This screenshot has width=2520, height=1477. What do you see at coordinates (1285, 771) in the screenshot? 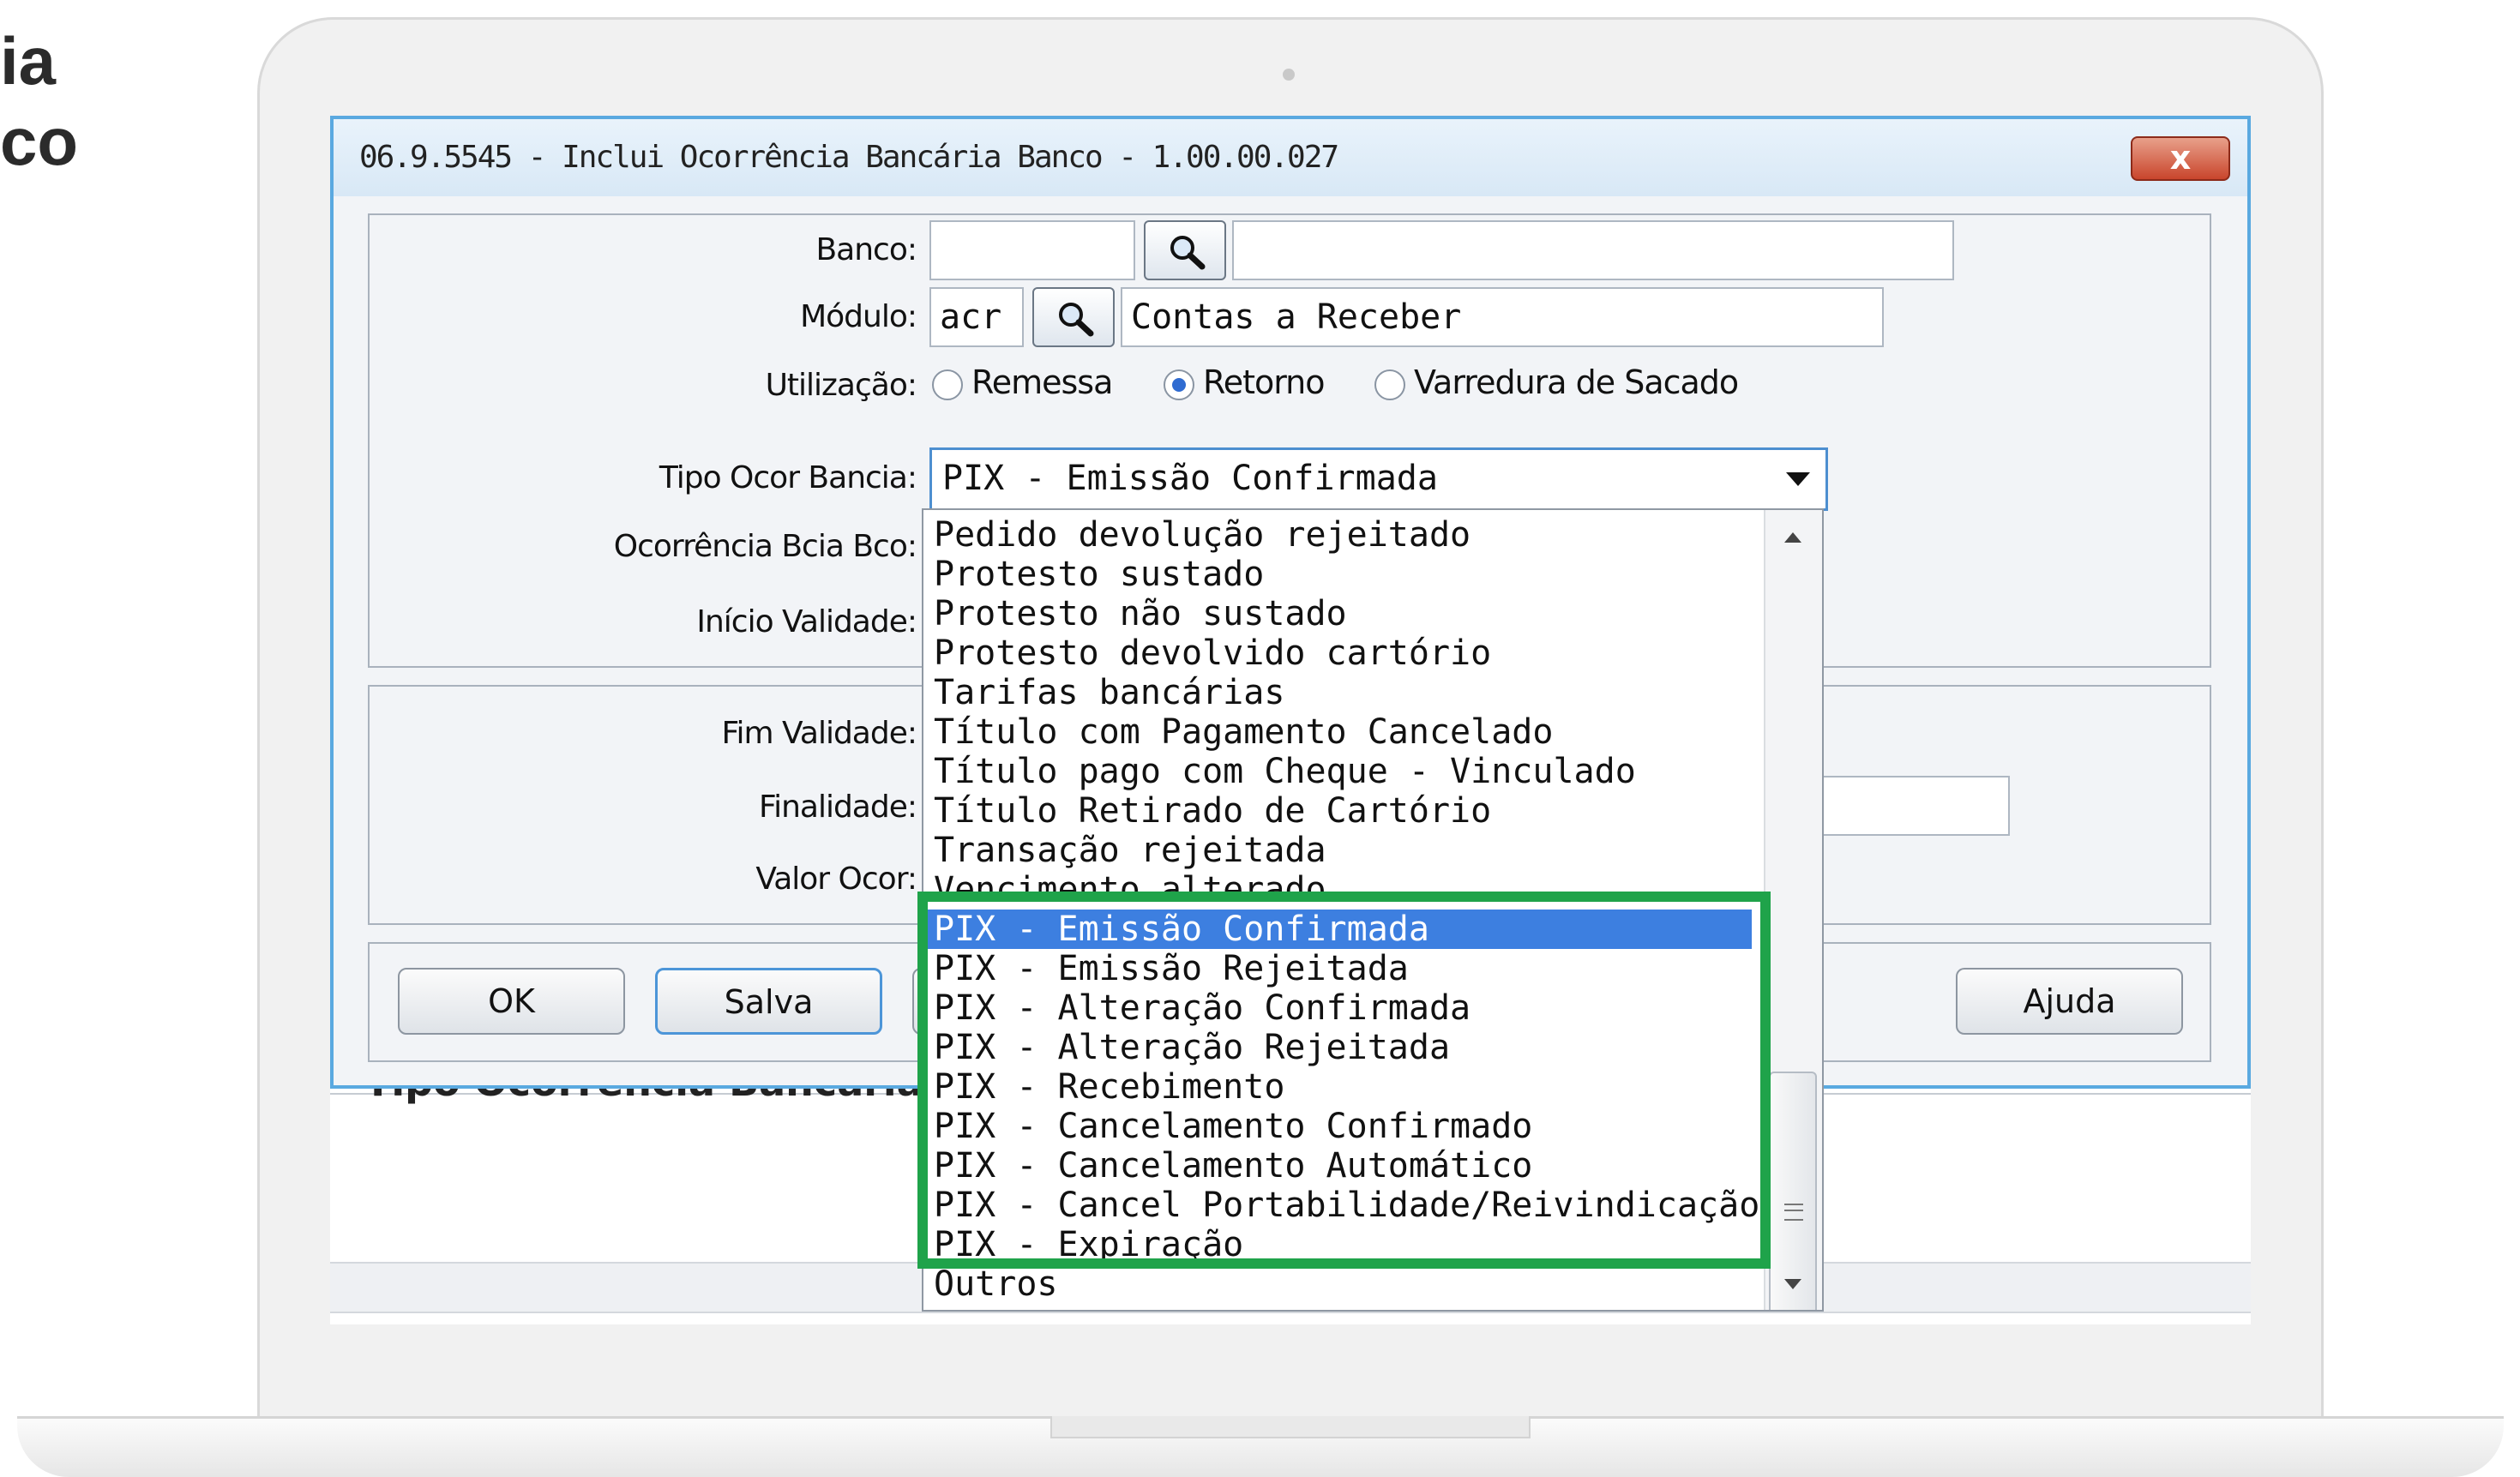
I see `list-item: Título pago com Cheque - Vinculado` at bounding box center [1285, 771].